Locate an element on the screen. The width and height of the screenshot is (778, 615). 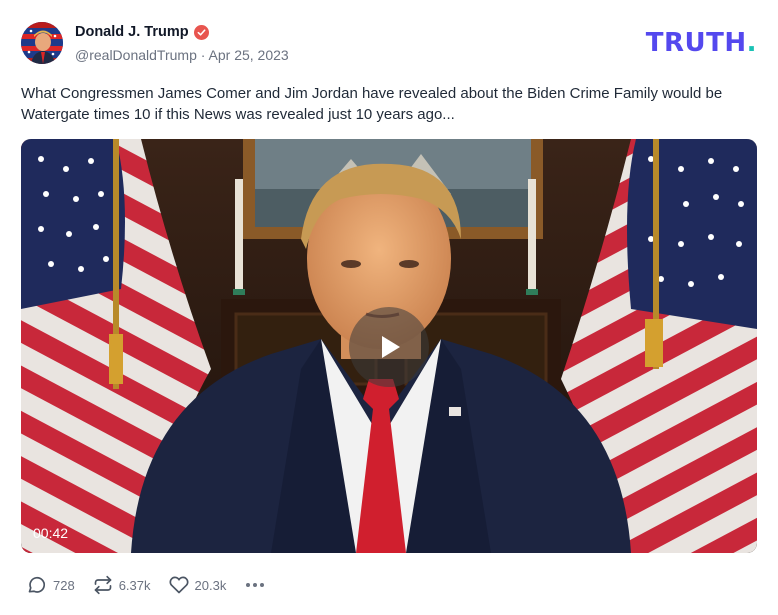
avatar is located at coordinates (42, 43).